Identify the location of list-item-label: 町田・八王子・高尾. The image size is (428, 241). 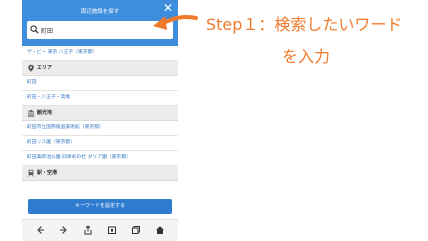
(49, 97).